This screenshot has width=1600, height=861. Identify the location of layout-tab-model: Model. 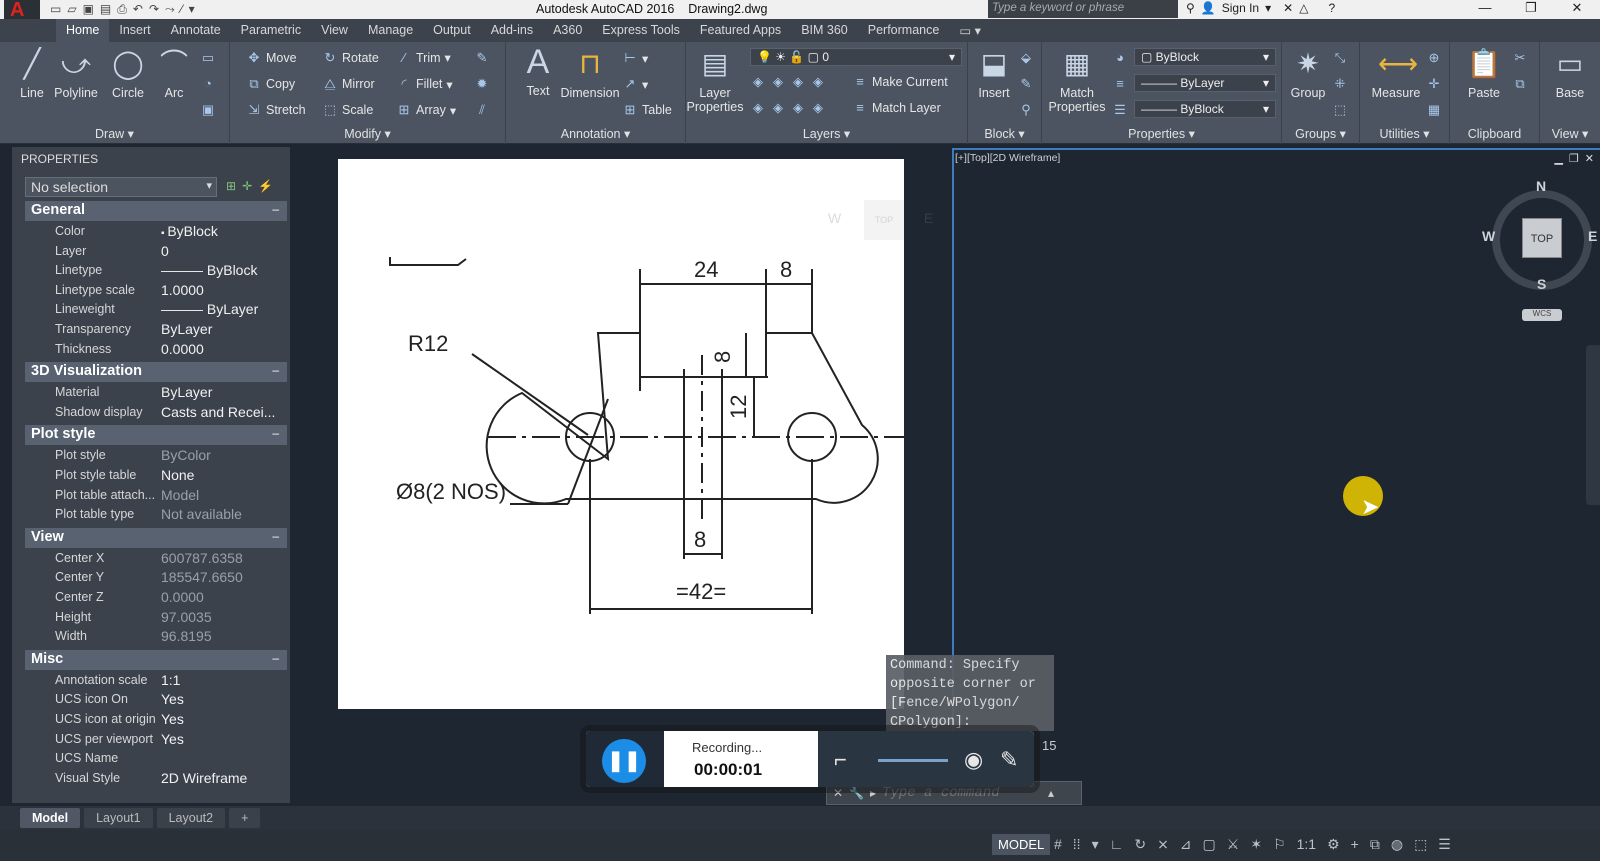
(50, 818).